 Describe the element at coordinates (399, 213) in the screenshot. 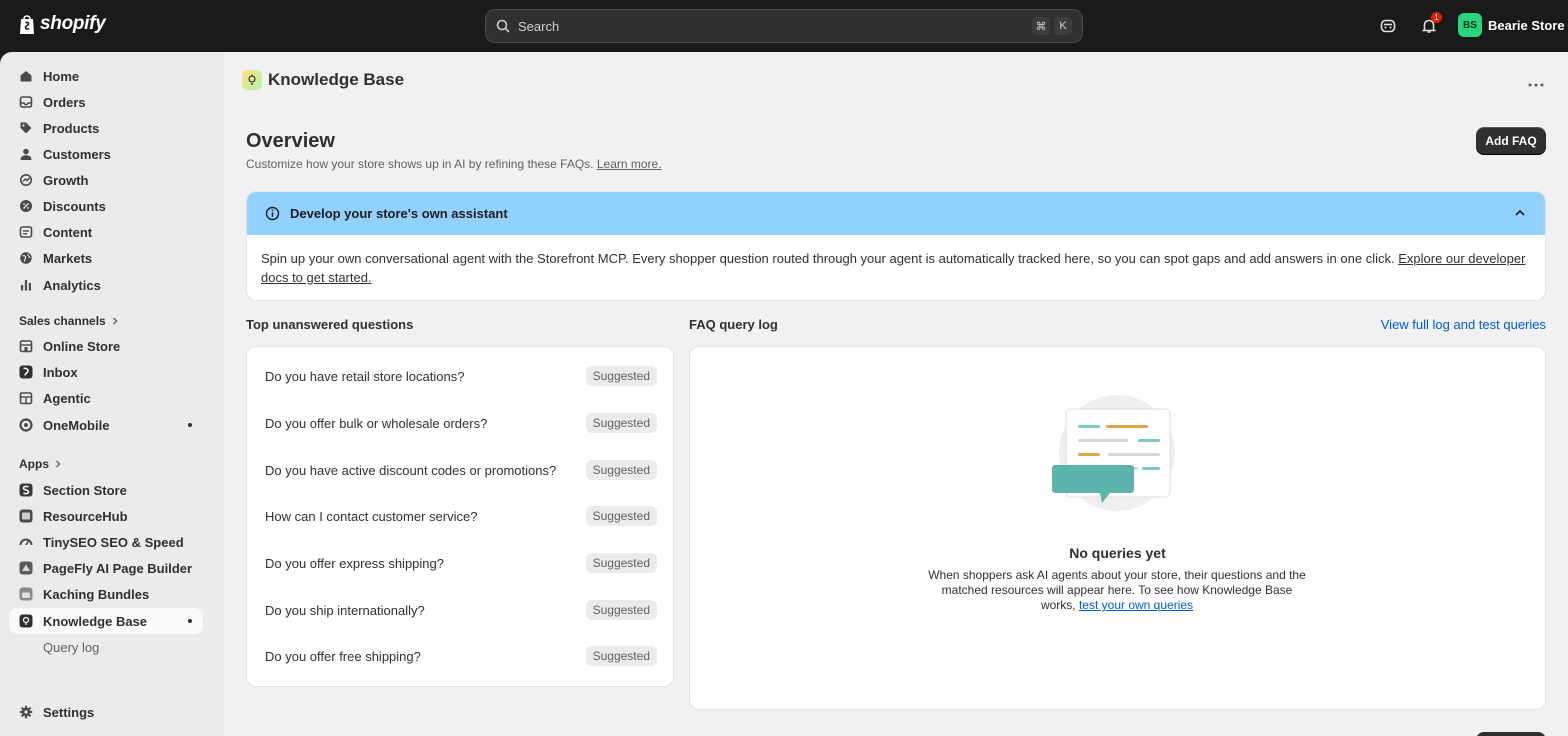

I see `banner-title: Develop your store's own assistant` at that location.